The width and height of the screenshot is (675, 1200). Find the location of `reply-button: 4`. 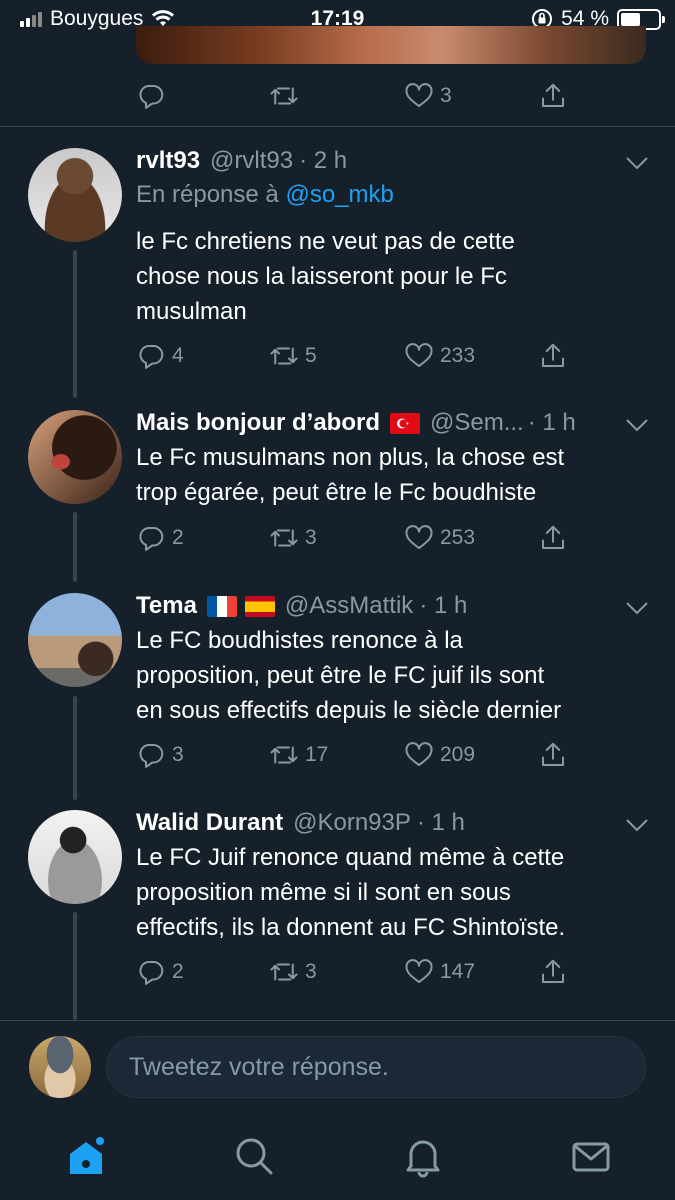

reply-button: 4 is located at coordinates (160, 356).